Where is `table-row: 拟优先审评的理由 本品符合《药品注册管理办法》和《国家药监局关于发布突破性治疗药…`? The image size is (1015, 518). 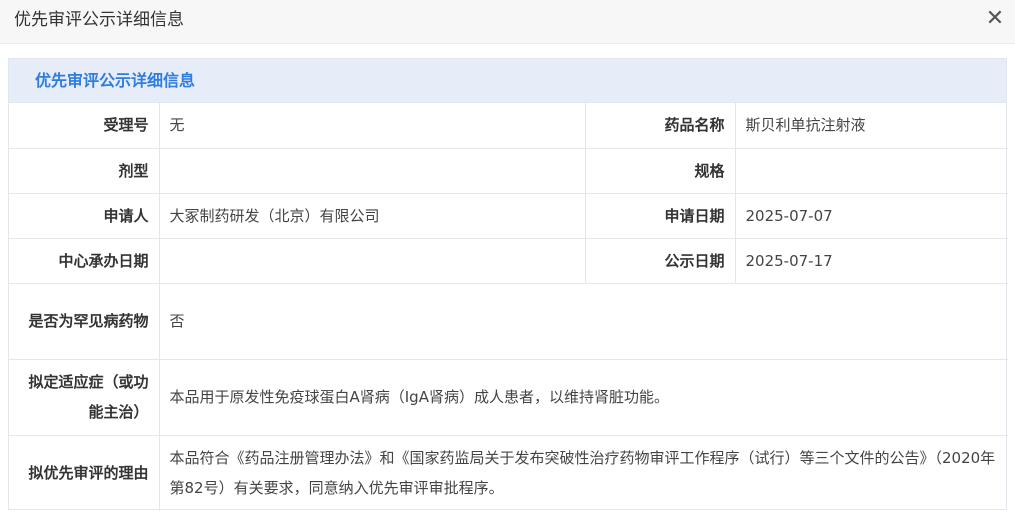 table-row: 拟优先审评的理由 本品符合《药品注册管理办法》和《国家药监局关于发布突破性治疗药… is located at coordinates (508, 472).